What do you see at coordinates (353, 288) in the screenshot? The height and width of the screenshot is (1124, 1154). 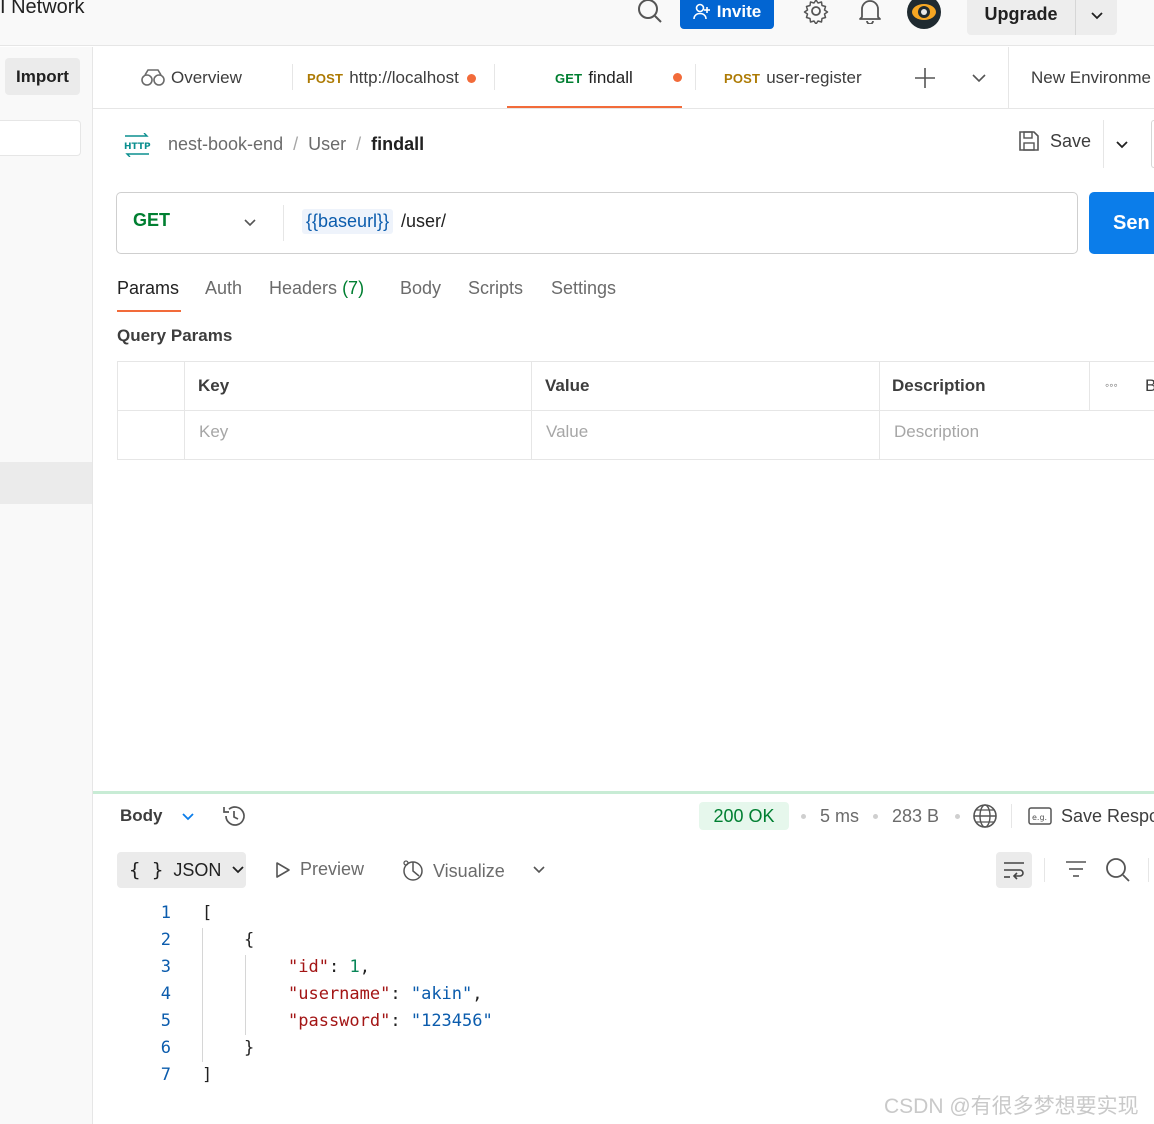 I see `headers-count-badge: (7)` at bounding box center [353, 288].